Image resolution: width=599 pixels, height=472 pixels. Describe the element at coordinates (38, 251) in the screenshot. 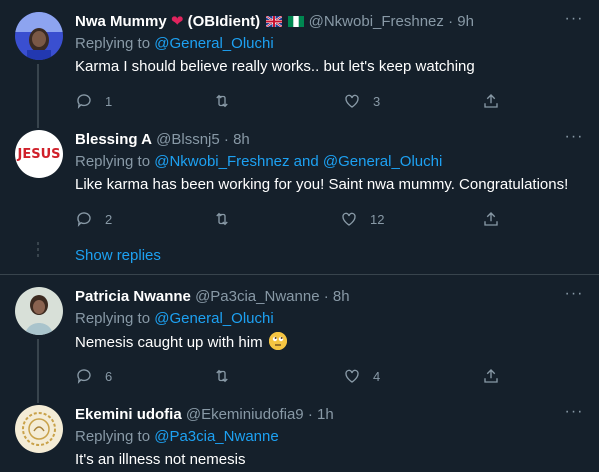

I see `thread-dots` at that location.